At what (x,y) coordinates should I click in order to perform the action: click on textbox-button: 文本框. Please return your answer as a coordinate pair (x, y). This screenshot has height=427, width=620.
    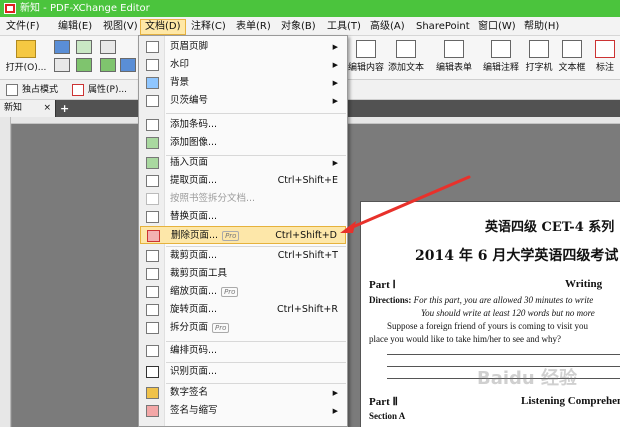
    Looking at the image, I should click on (572, 58).